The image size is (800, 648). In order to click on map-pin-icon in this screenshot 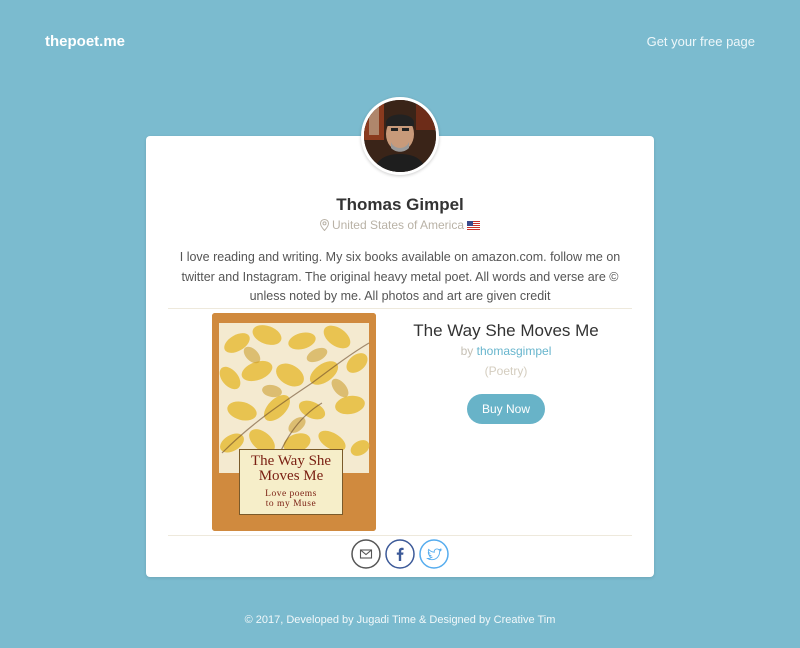, I will do `click(324, 226)`.